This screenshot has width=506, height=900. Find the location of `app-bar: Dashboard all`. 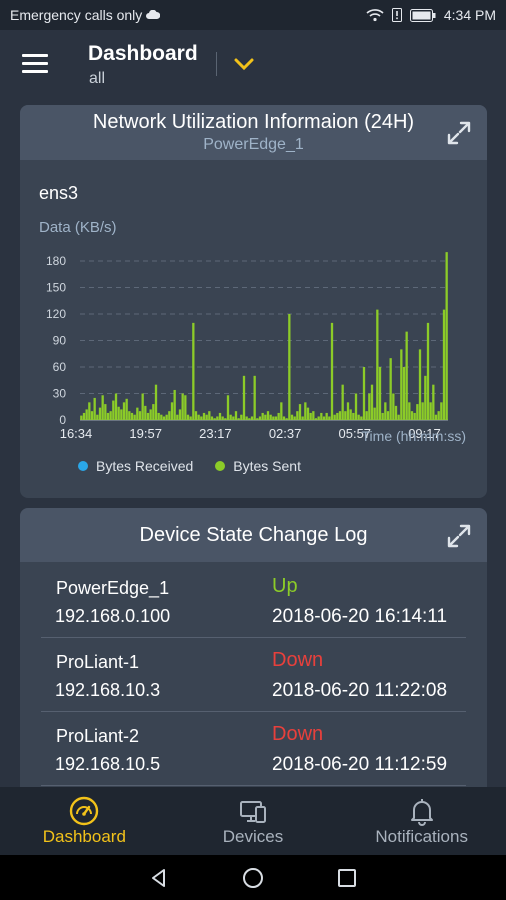

app-bar: Dashboard all is located at coordinates (253, 64).